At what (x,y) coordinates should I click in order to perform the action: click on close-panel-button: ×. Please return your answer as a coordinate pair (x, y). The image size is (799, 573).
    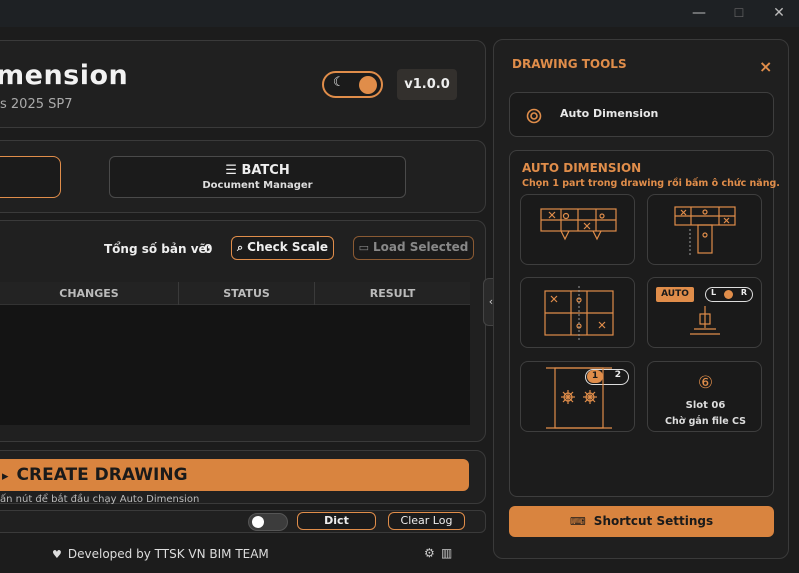
    Looking at the image, I should click on (765, 66).